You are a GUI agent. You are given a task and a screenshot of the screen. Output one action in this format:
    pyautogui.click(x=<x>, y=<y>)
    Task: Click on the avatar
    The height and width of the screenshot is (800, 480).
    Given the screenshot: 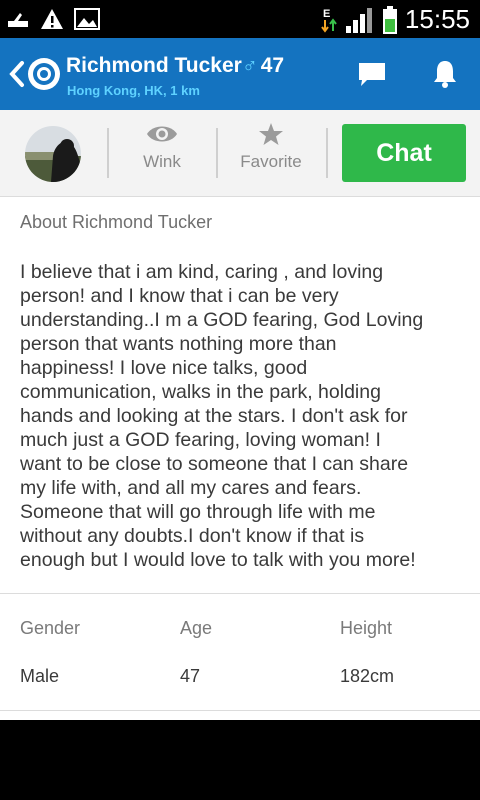 What is the action you would take?
    pyautogui.click(x=53, y=154)
    